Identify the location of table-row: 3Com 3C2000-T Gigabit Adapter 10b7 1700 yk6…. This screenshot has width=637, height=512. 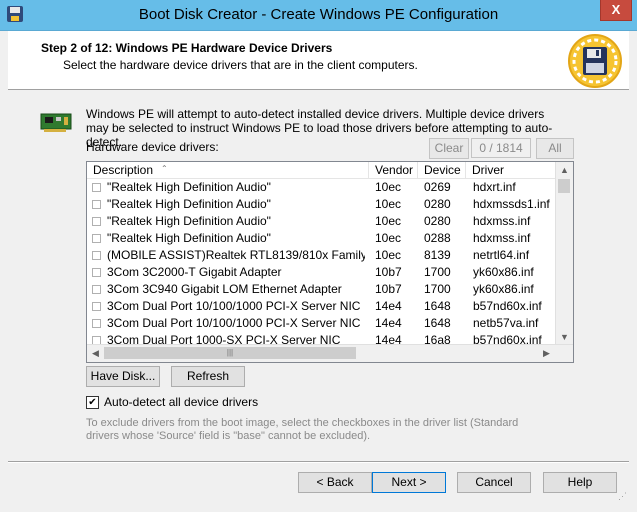
(321, 272).